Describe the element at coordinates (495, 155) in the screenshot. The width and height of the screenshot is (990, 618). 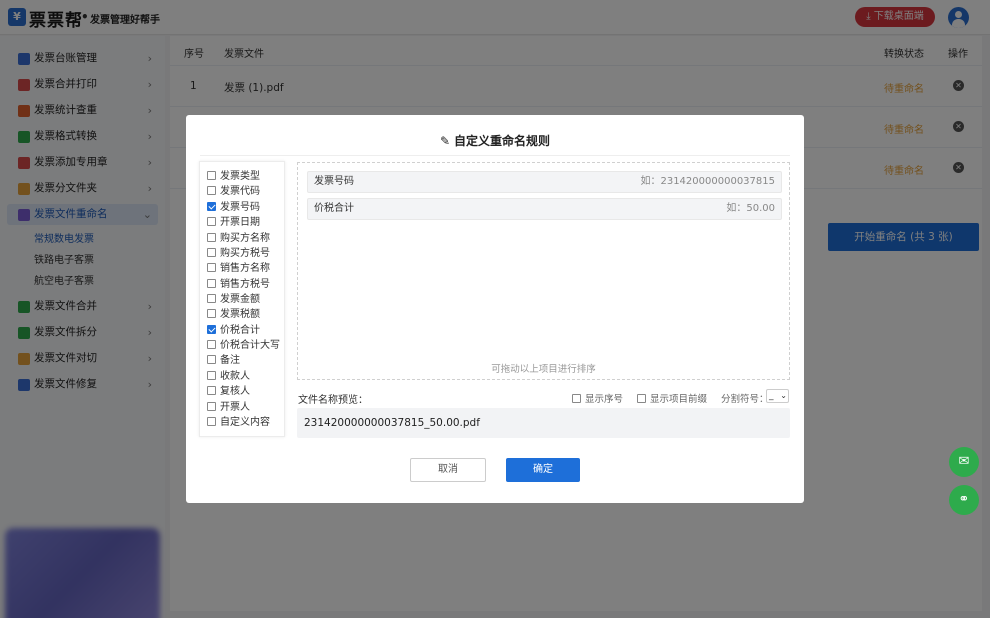
I see `divider` at that location.